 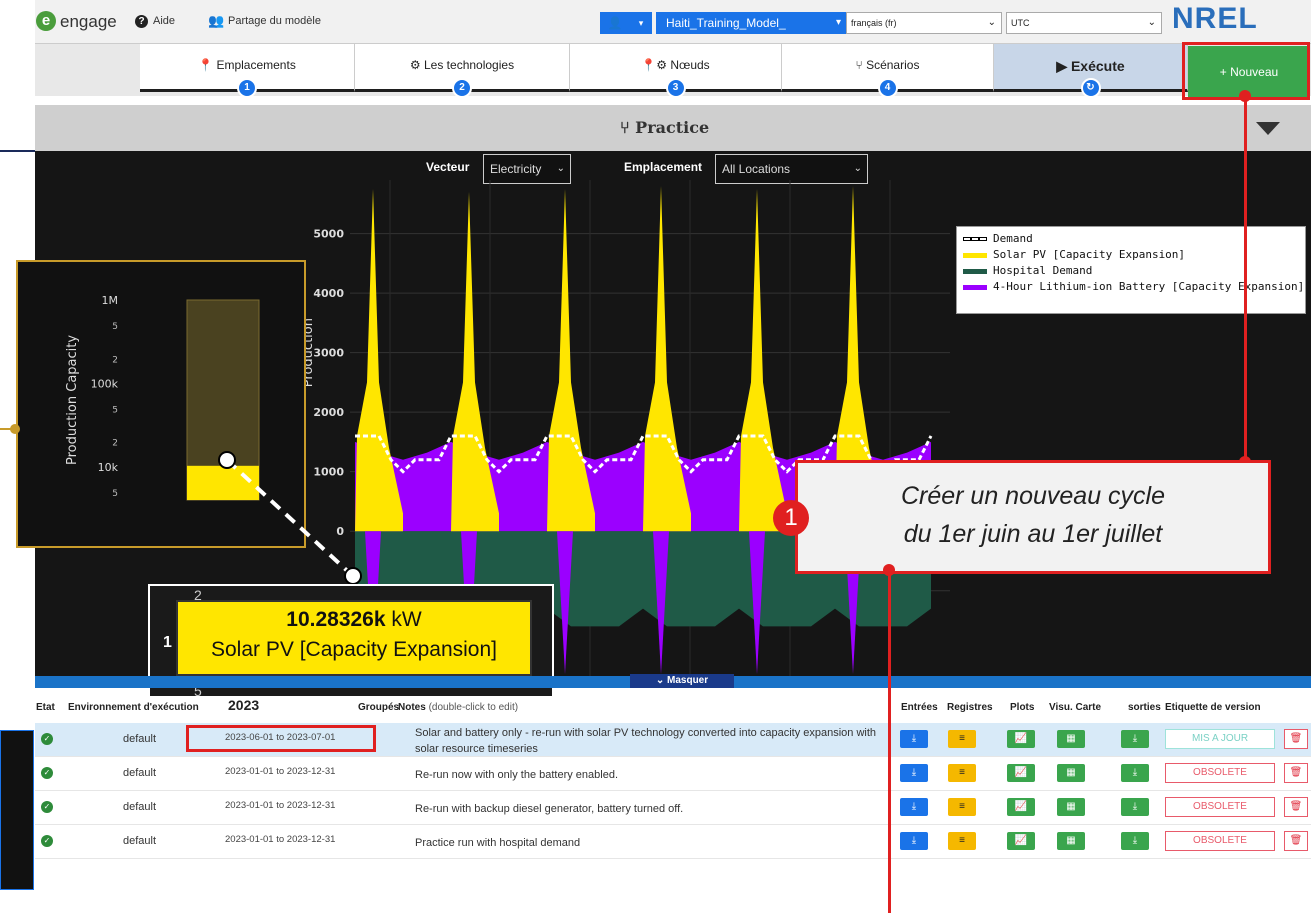 I want to click on col-header-plots: Plots, so click(x=1022, y=707).